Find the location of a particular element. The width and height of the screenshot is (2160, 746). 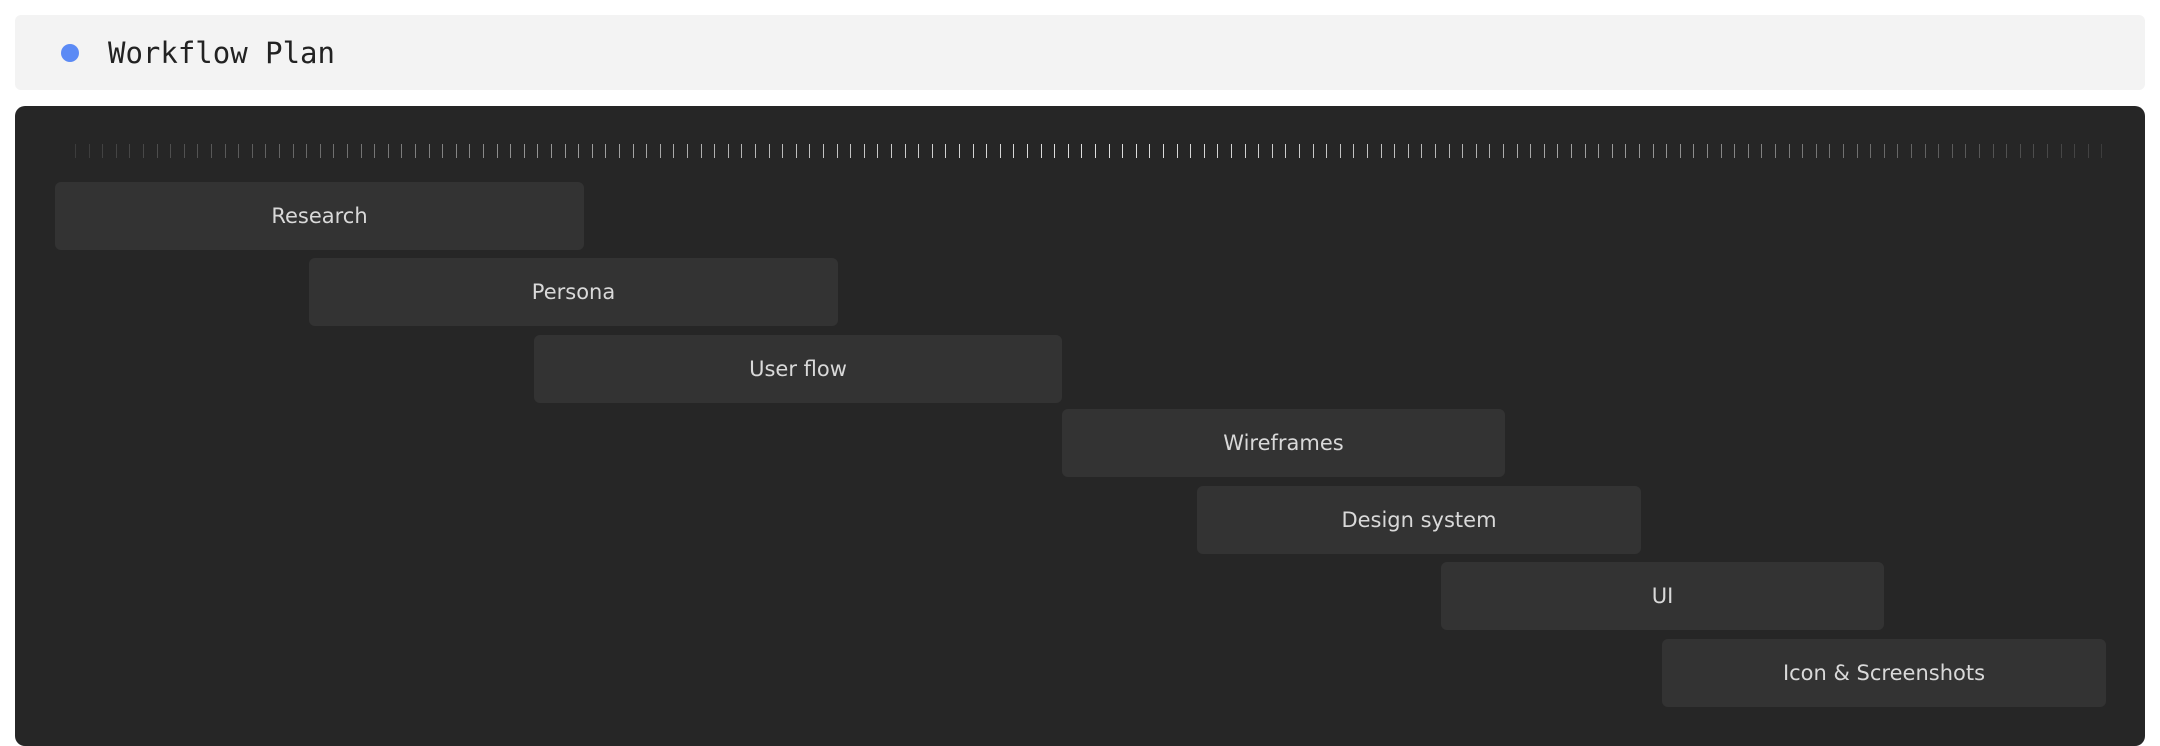

task-label: UI is located at coordinates (1662, 596).